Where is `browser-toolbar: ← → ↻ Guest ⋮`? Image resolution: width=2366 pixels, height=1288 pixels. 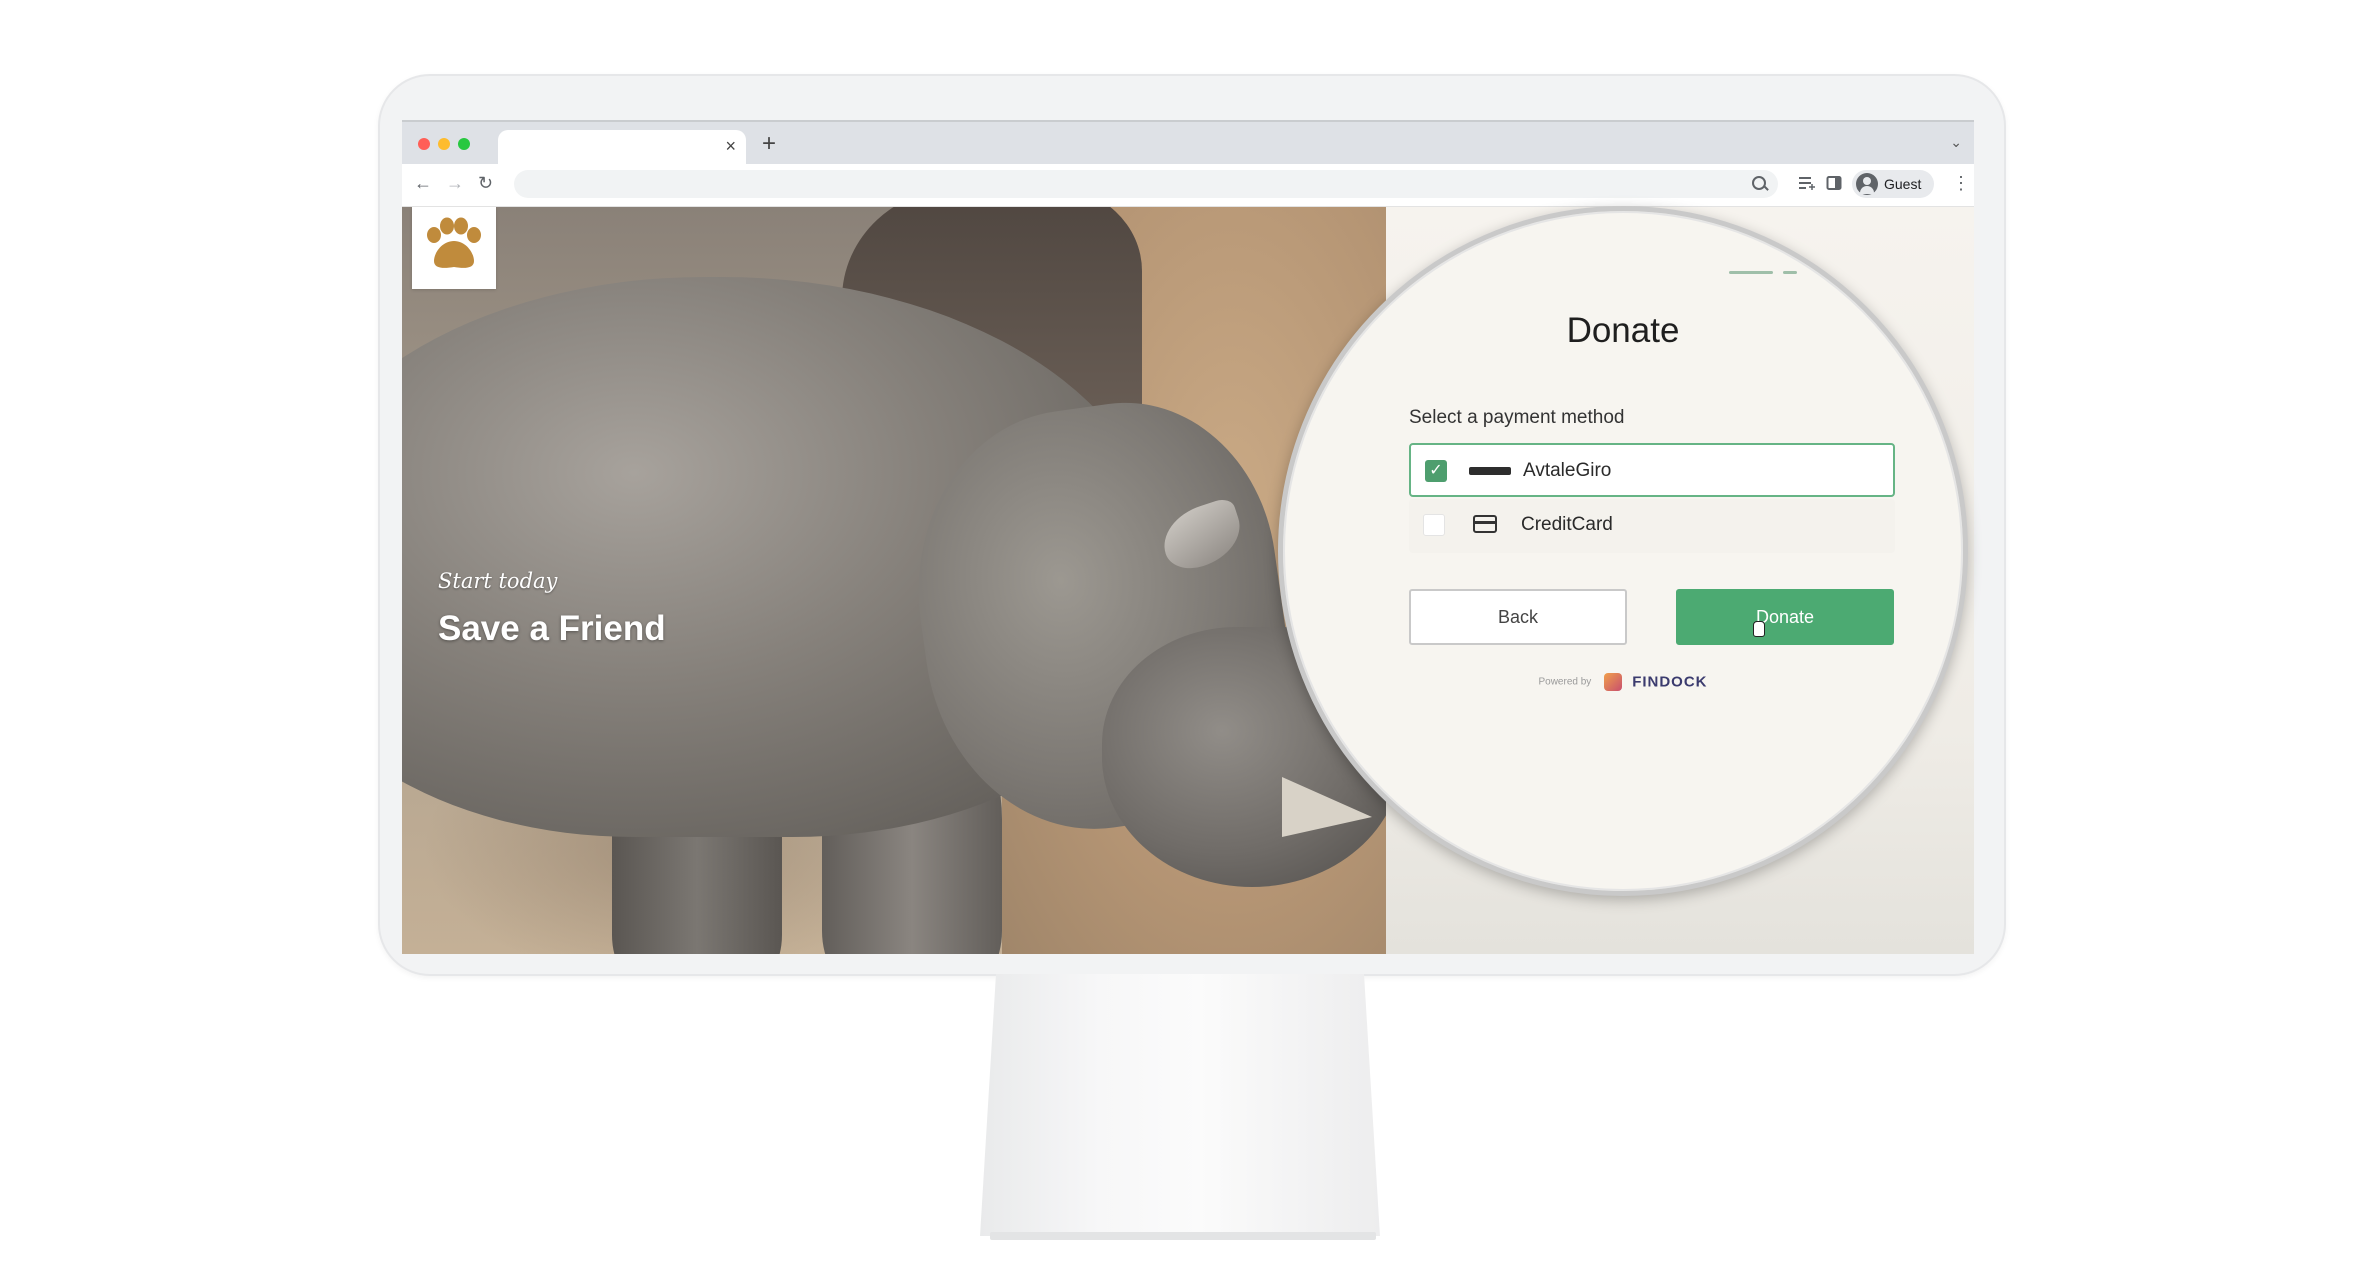 browser-toolbar: ← → ↻ Guest ⋮ is located at coordinates (1188, 185).